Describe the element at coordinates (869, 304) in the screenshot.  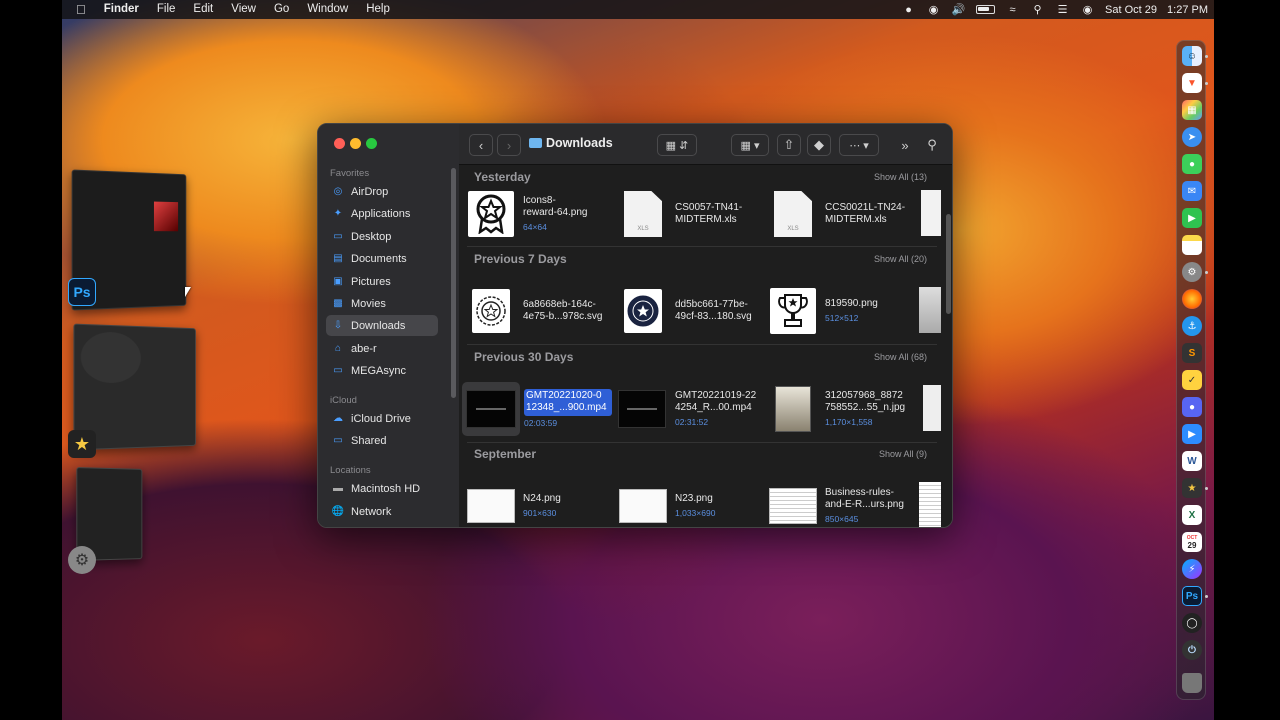
I see `file-name: 819590.png` at that location.